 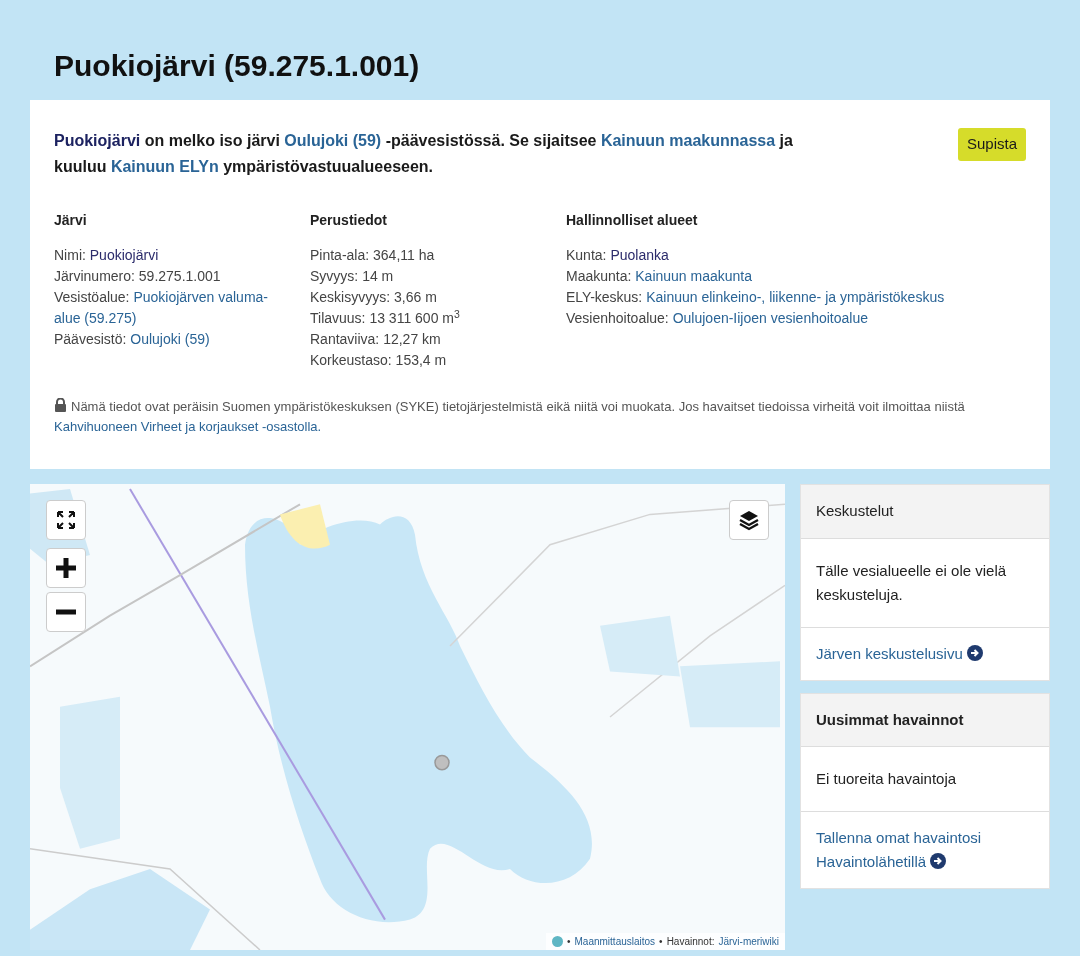 What do you see at coordinates (132, 339) in the screenshot?
I see `info-row-text: Päävesistö: Oulujoki (59)` at bounding box center [132, 339].